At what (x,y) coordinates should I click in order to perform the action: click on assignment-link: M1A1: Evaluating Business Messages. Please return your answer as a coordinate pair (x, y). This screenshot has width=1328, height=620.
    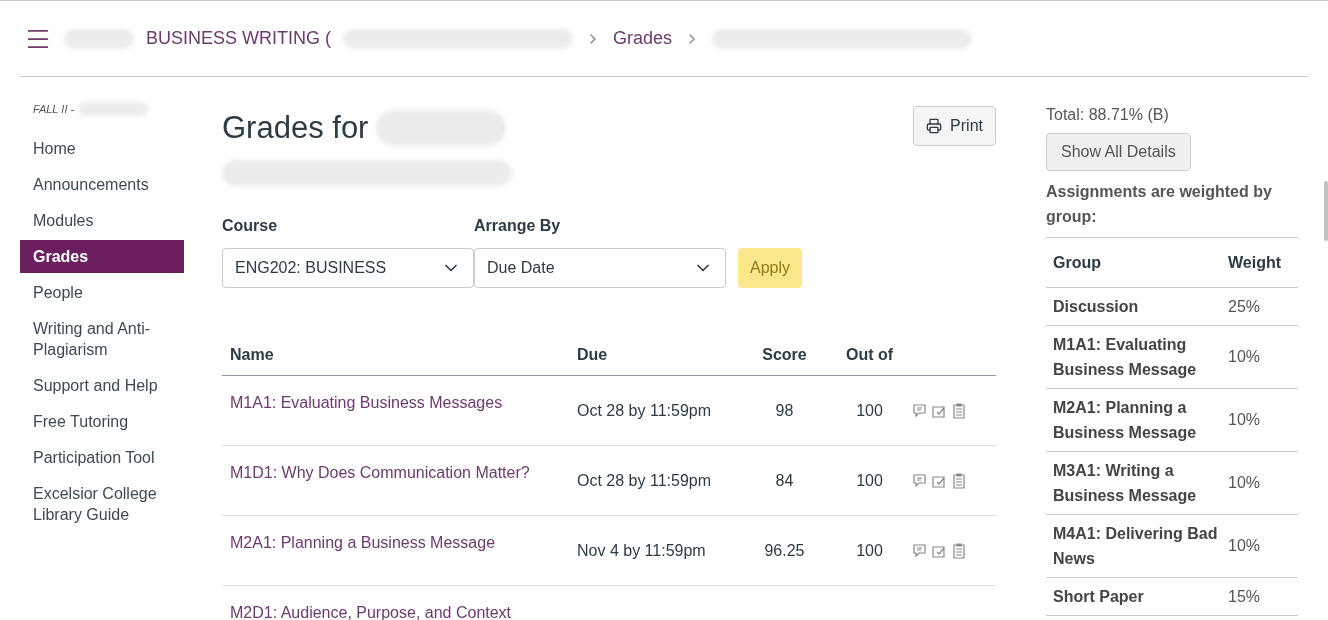
    Looking at the image, I should click on (366, 402).